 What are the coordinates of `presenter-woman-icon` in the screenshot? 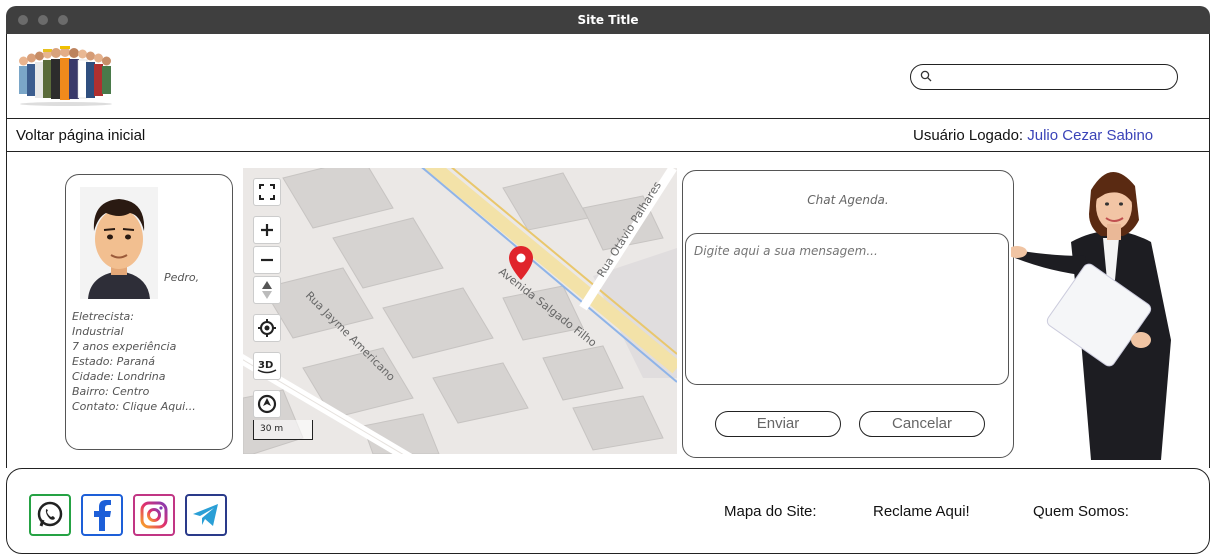 It's located at (1091, 315).